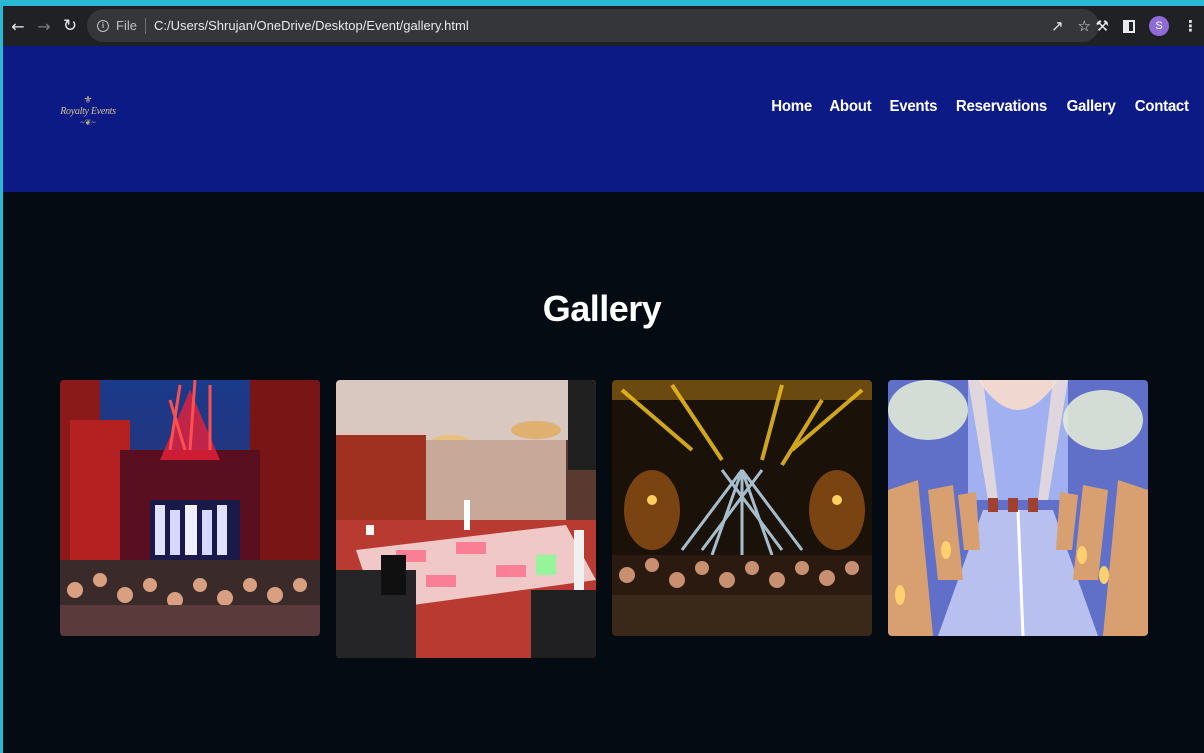 This screenshot has width=1204, height=753. I want to click on star-icon: ☆, so click(1084, 26).